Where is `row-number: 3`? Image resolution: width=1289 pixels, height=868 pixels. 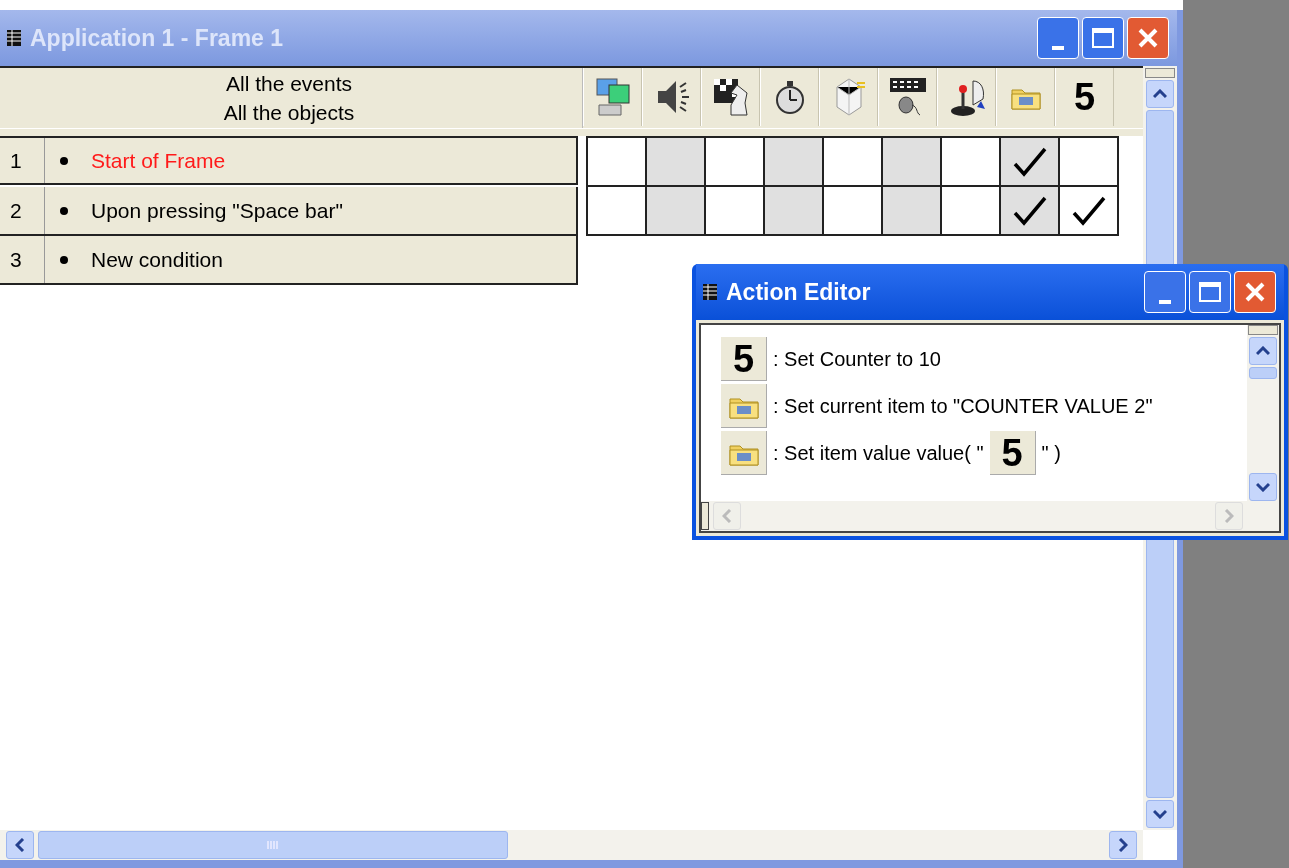
row-number: 3 is located at coordinates (22, 259).